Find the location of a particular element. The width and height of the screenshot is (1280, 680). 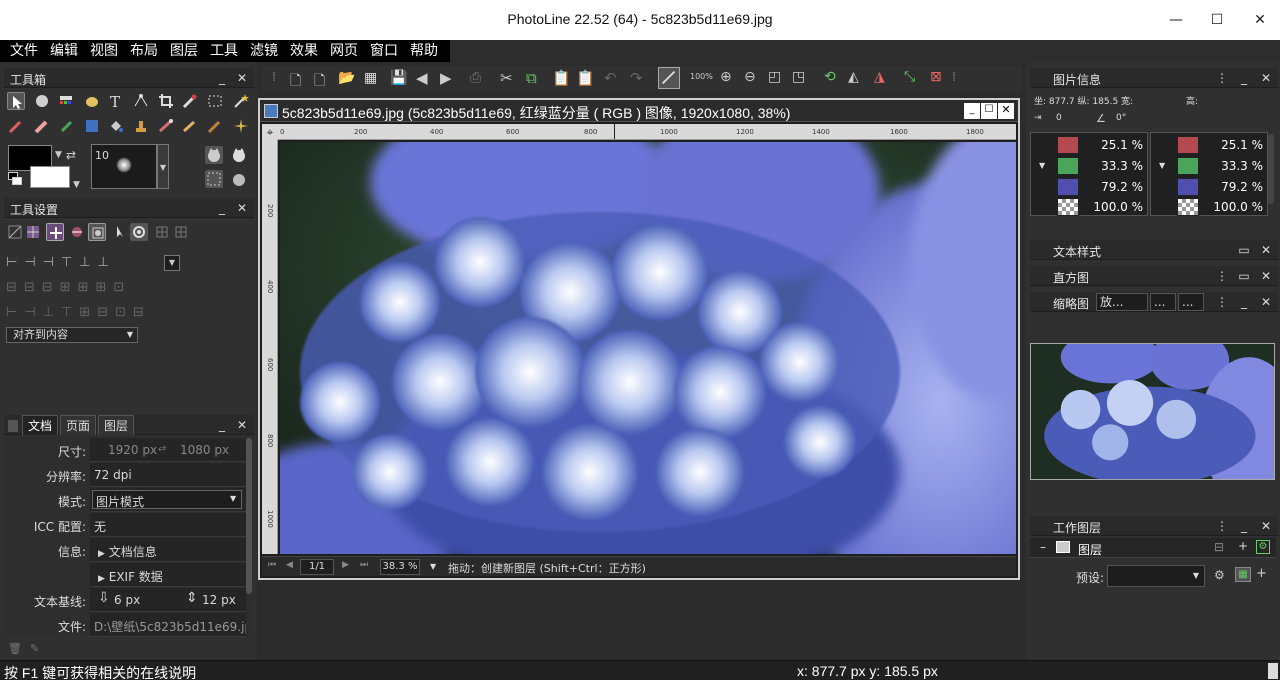

page-number-field: 1/1 is located at coordinates (317, 567).